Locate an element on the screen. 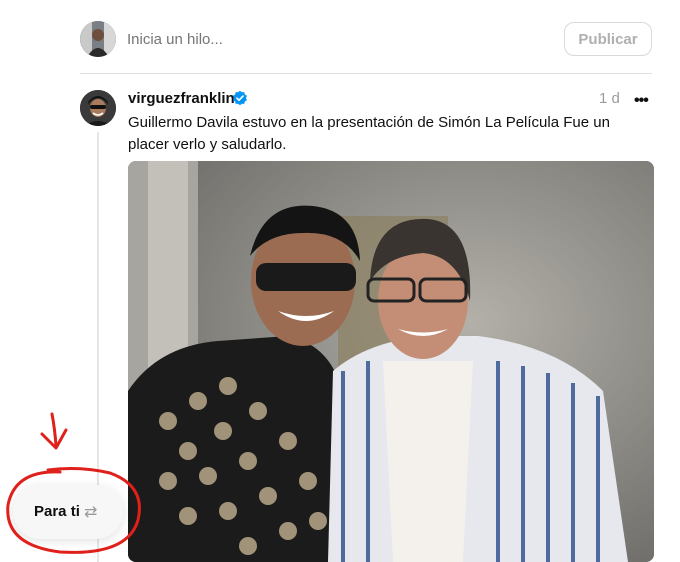 This screenshot has height=562, width=680. swap-arrows-icon: ⇄ is located at coordinates (91, 512).